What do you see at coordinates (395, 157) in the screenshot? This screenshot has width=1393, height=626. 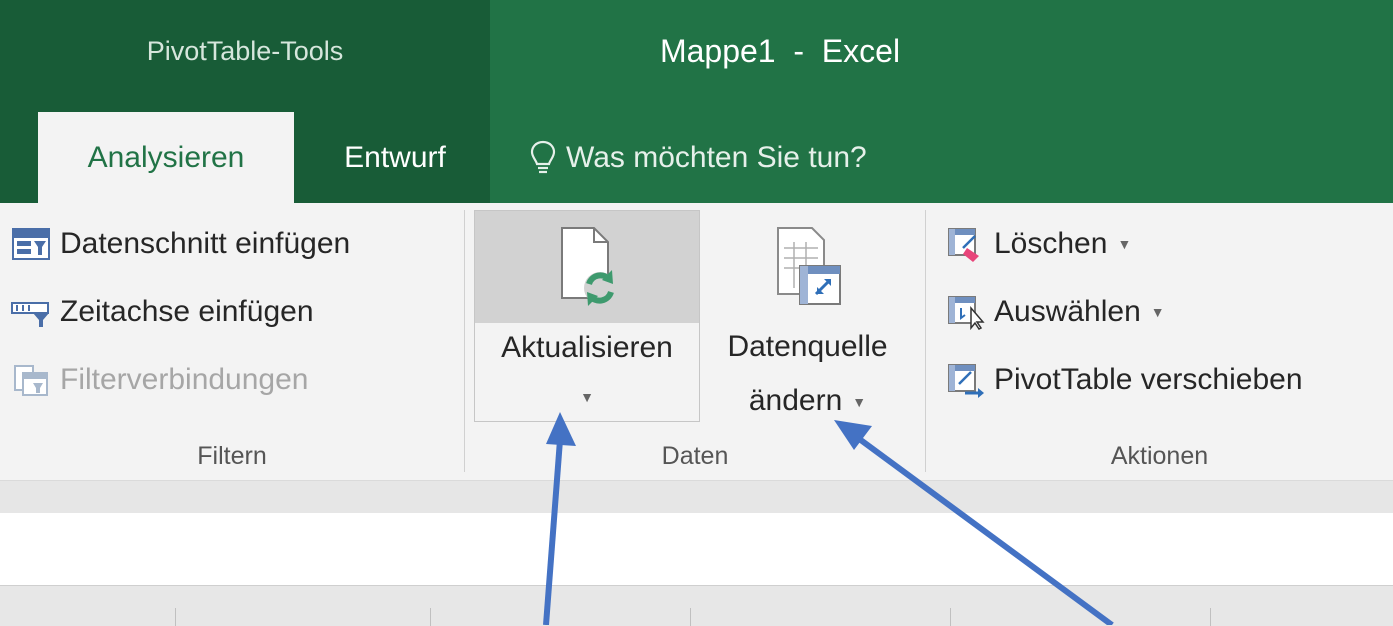 I see `tab-entwurf: Entwurf` at bounding box center [395, 157].